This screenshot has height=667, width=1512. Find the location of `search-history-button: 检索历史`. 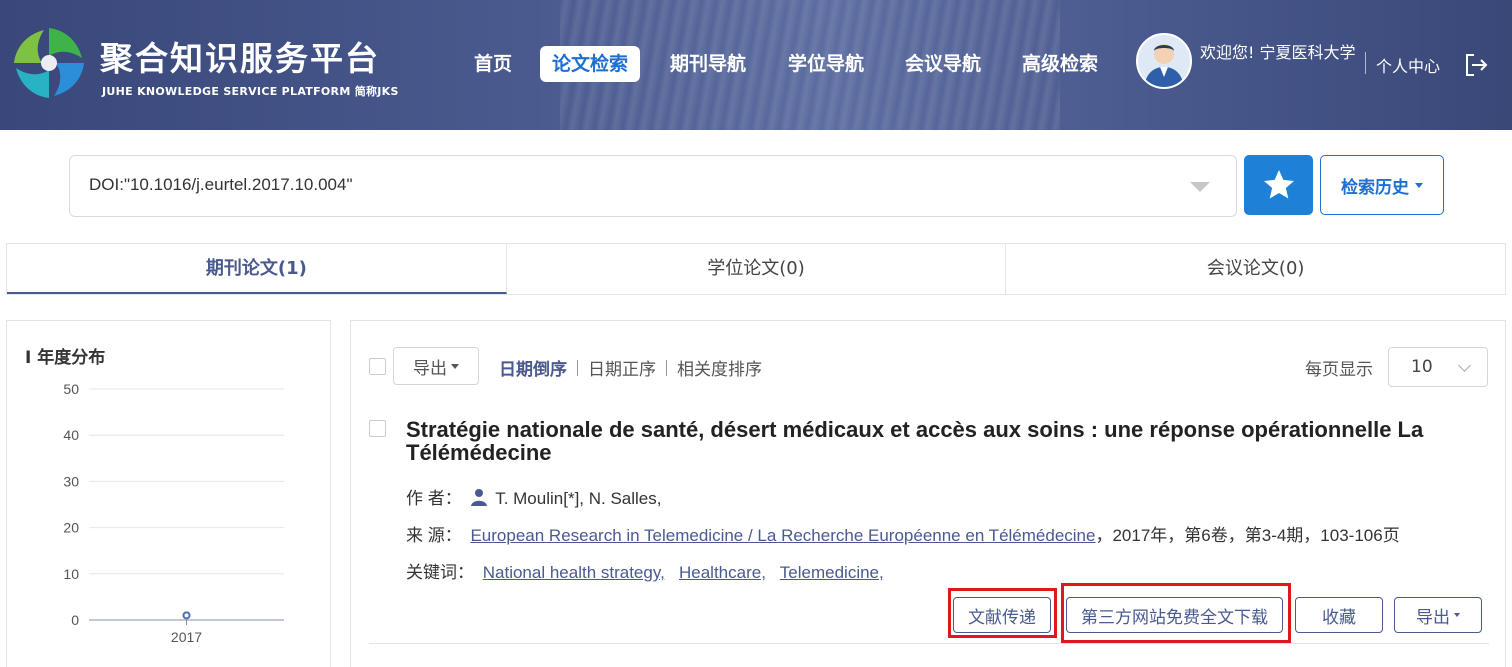

search-history-button: 检索历史 is located at coordinates (1382, 185).